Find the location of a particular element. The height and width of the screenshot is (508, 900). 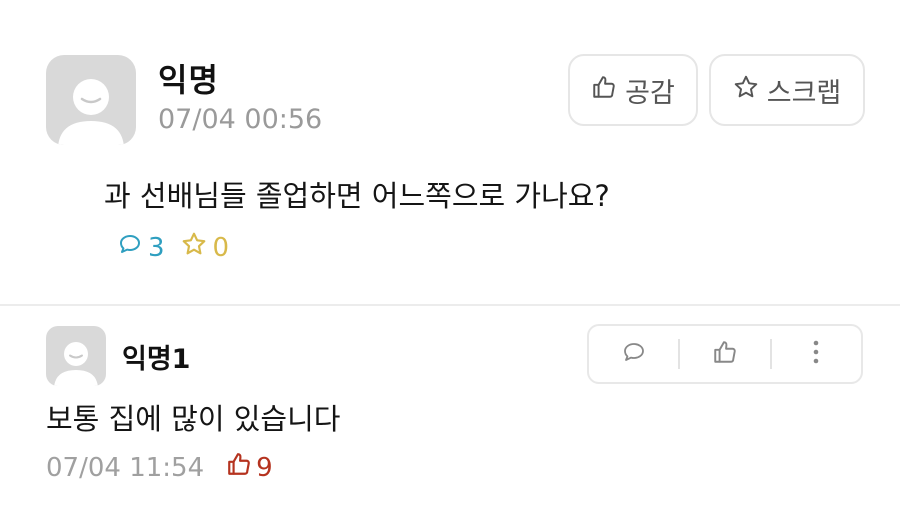

more-vertical-icon is located at coordinates (816, 354).